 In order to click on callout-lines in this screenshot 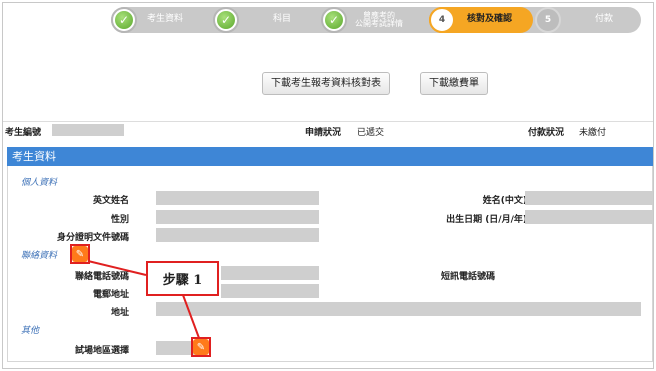, I will do `click(143, 299)`.